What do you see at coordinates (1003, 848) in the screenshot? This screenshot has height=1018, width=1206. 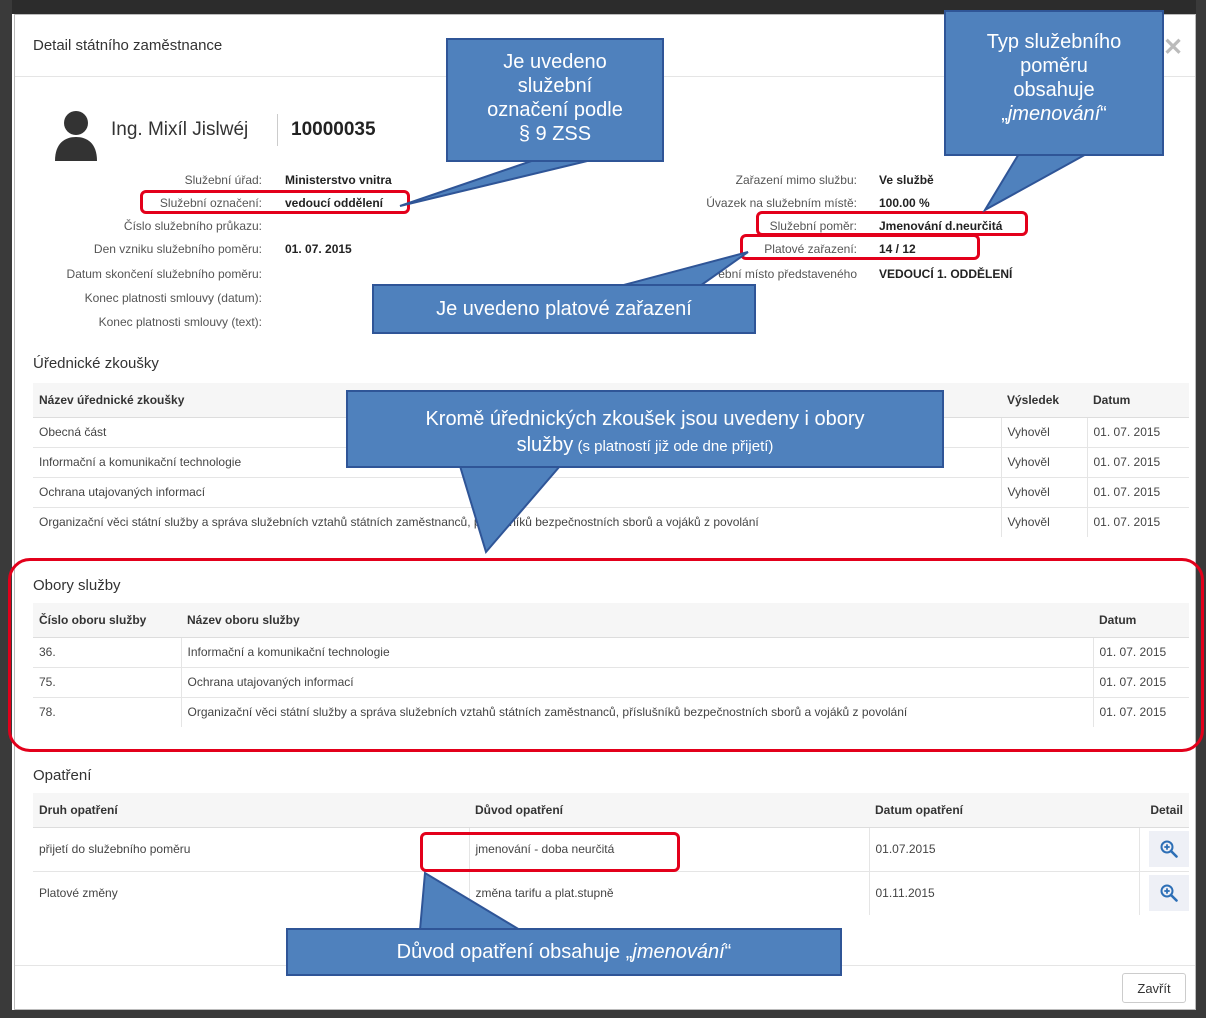 I see `measure-date: 01.07.2015` at bounding box center [1003, 848].